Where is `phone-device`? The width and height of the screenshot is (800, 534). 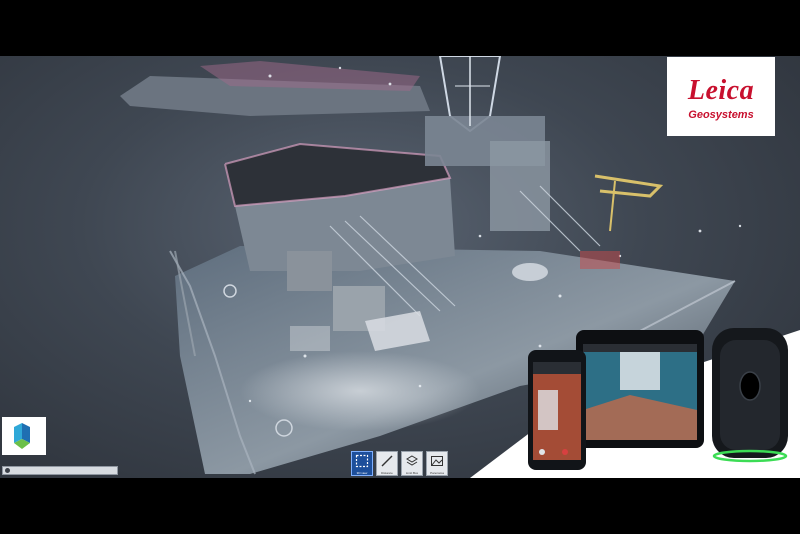 phone-device is located at coordinates (557, 410).